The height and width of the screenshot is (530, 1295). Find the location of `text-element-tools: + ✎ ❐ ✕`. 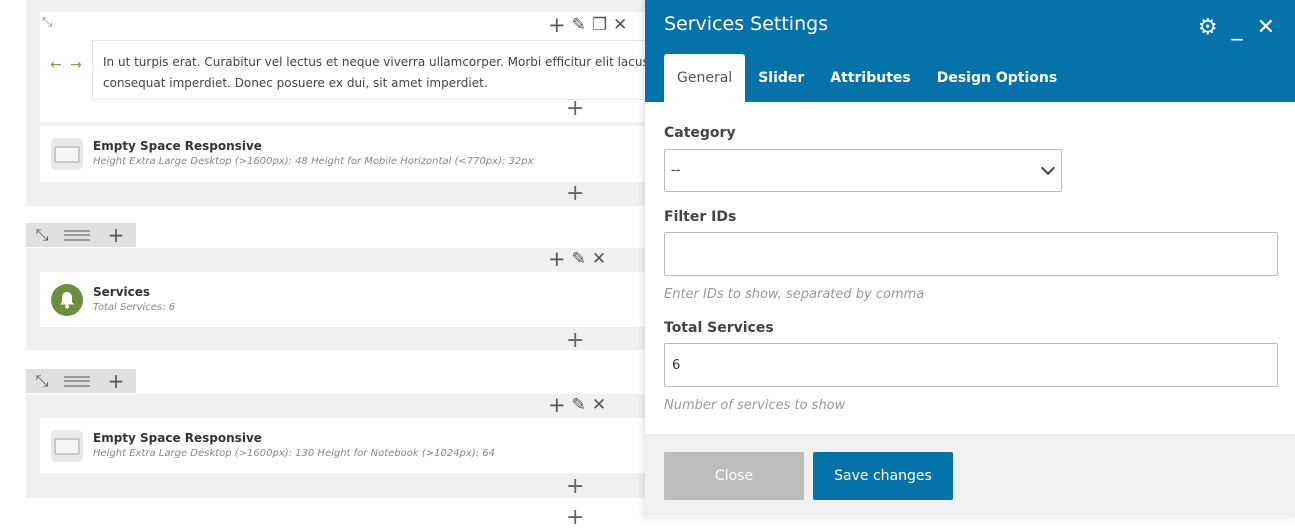

text-element-tools: + ✎ ❐ ✕ is located at coordinates (587, 25).